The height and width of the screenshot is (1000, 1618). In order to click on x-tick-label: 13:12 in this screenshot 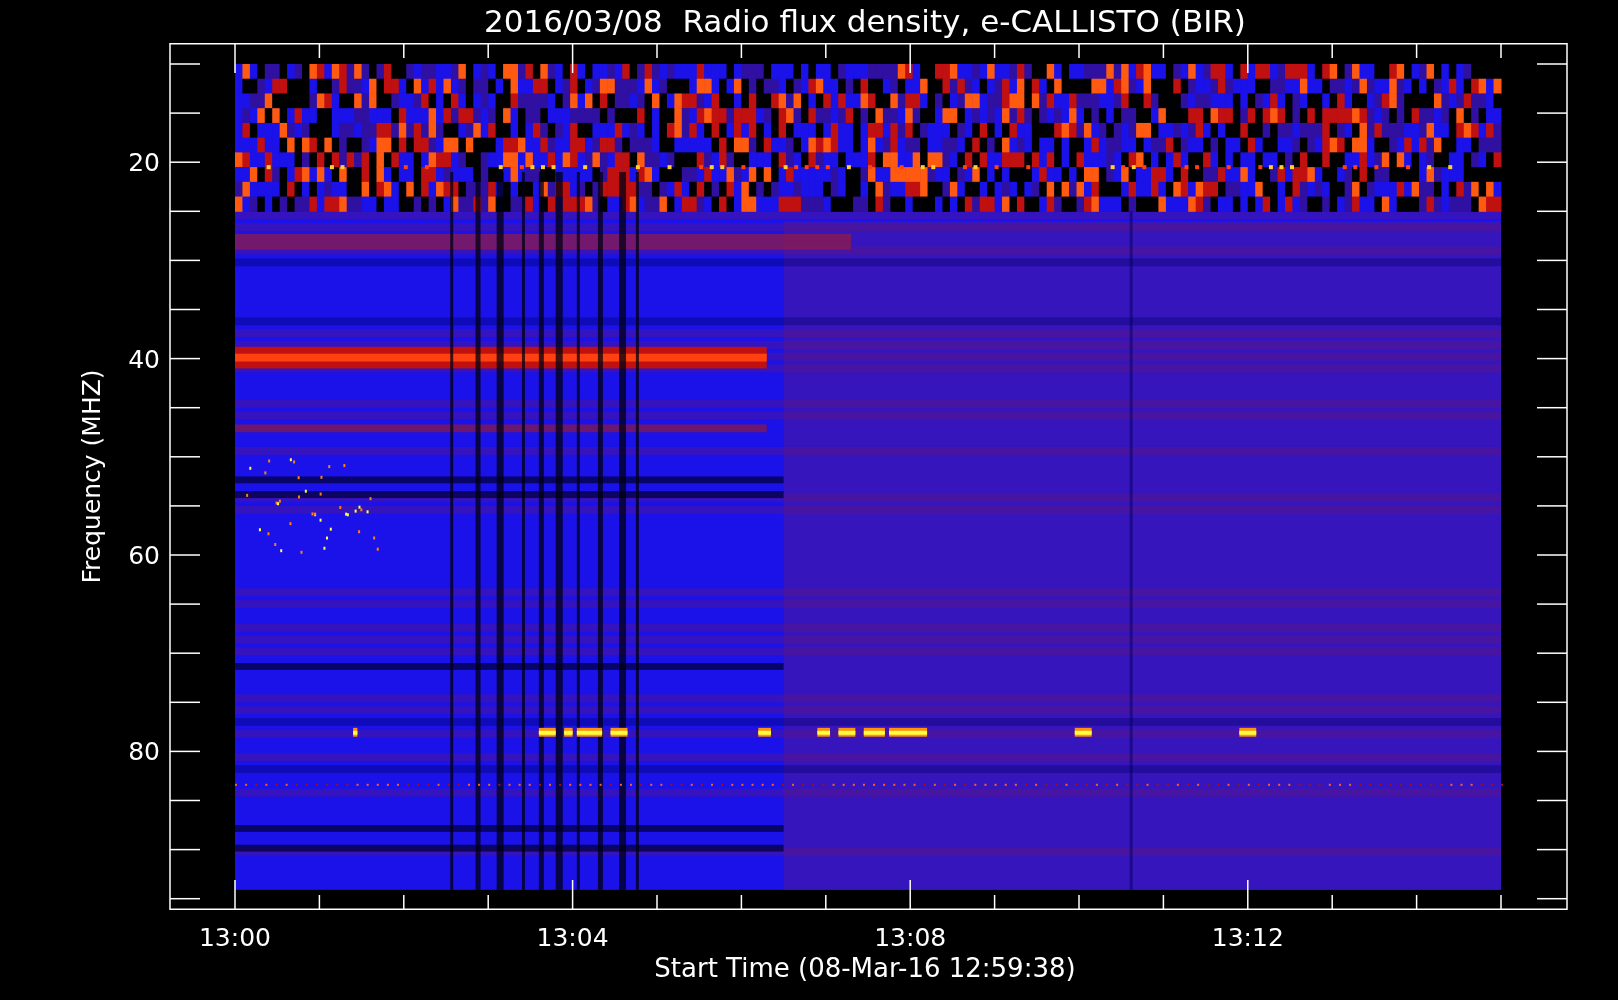, I will do `click(1247, 937)`.